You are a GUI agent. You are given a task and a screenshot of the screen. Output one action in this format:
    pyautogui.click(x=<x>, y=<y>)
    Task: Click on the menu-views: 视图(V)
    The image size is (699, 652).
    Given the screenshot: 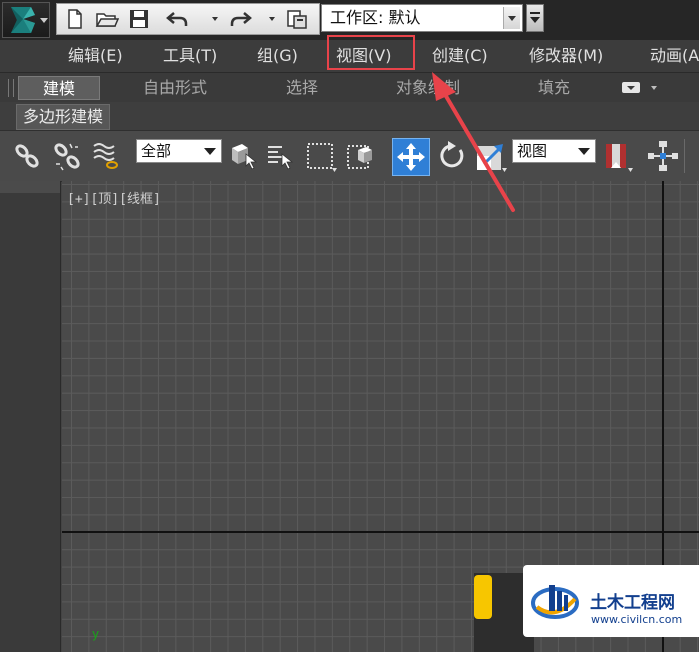 What is the action you would take?
    pyautogui.click(x=363, y=56)
    